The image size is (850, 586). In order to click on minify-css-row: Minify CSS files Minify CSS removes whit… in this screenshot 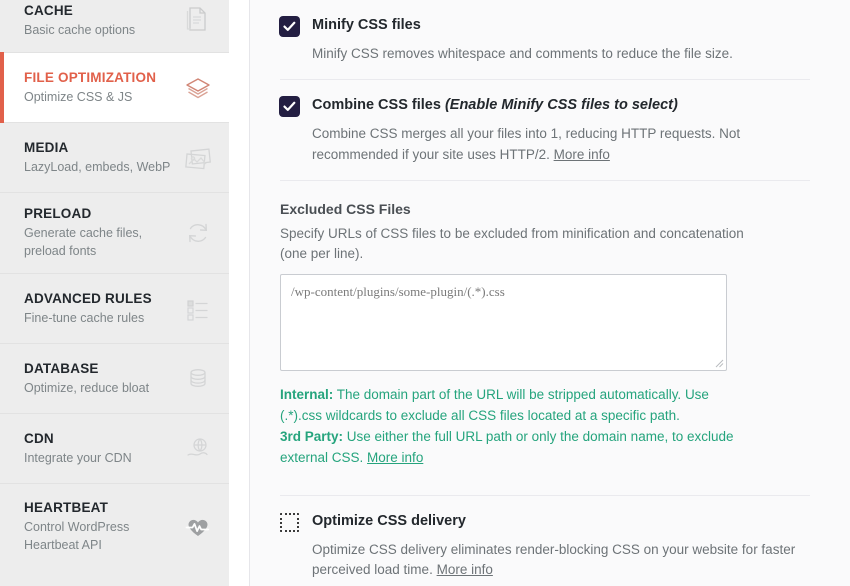, I will do `click(545, 39)`.